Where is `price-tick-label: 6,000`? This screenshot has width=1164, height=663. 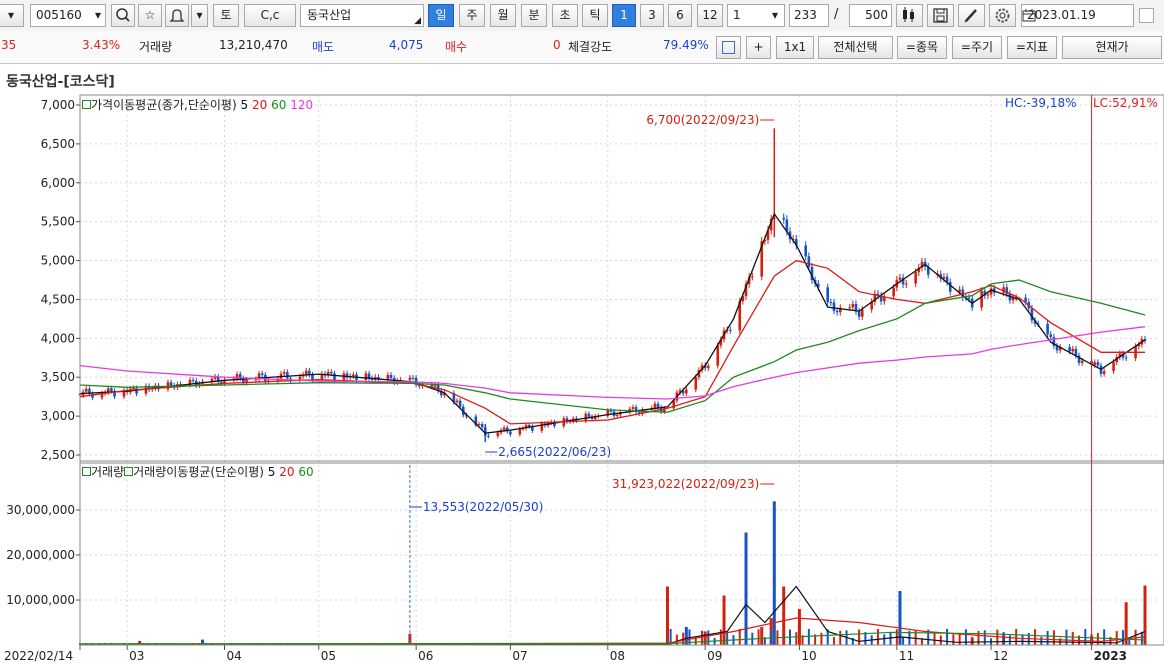
price-tick-label: 6,000 is located at coordinates (58, 183).